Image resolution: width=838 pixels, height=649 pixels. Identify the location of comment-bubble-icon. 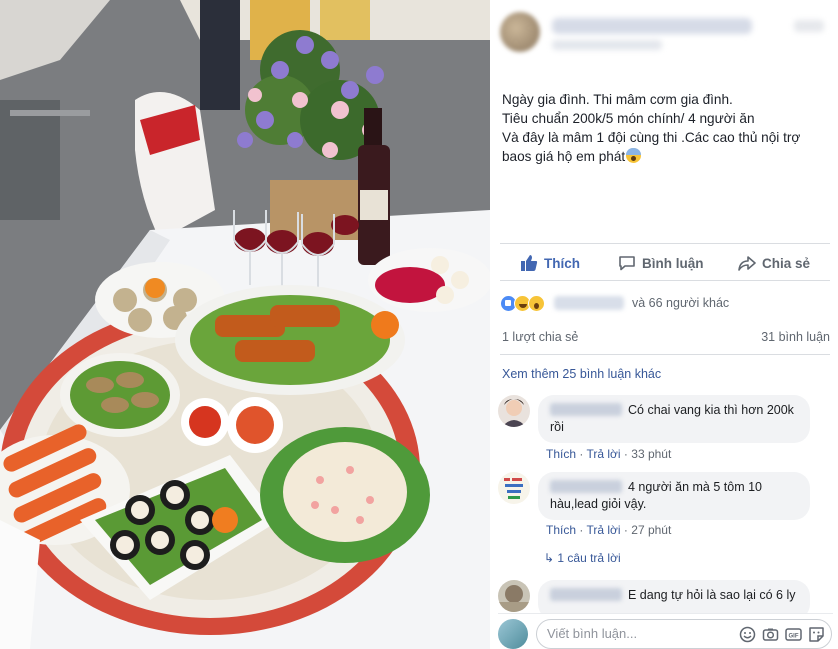
(627, 263).